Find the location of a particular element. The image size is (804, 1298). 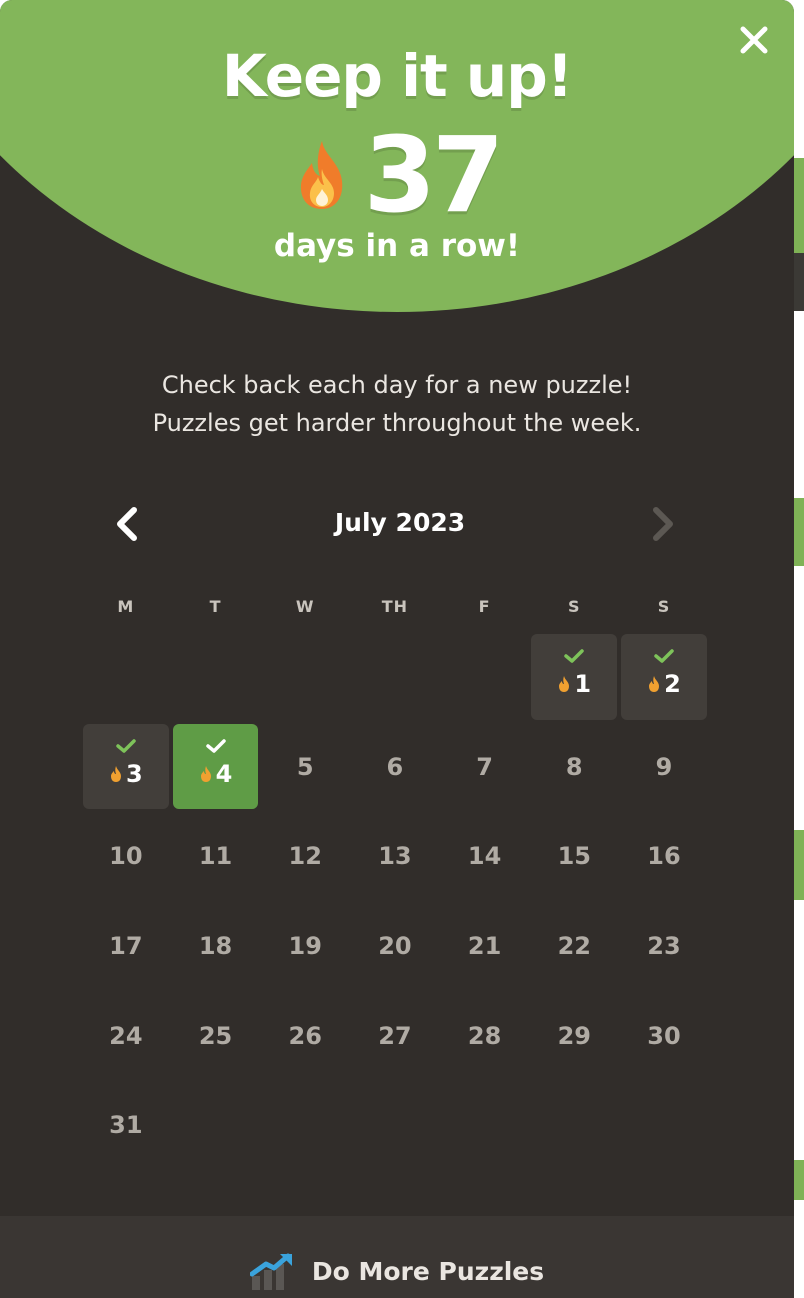

day-cell: 12 is located at coordinates (305, 856).